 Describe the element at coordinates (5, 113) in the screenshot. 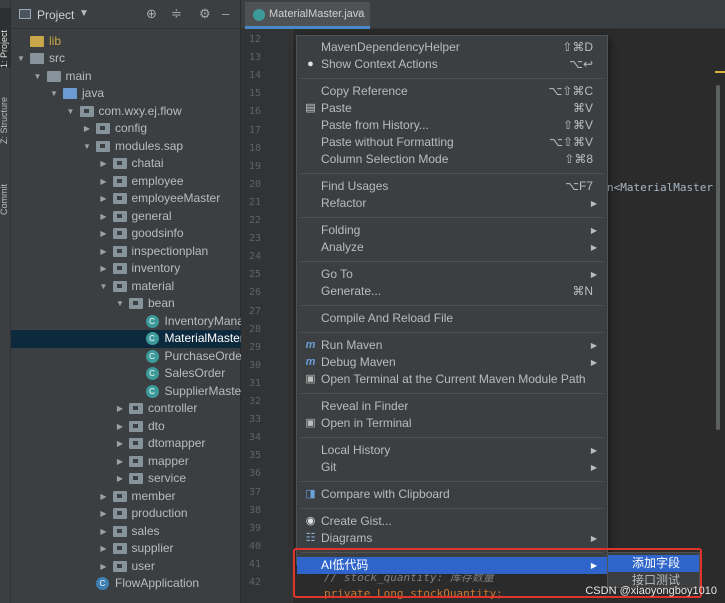

I see `tool-tab-structure: Z: Structure` at that location.